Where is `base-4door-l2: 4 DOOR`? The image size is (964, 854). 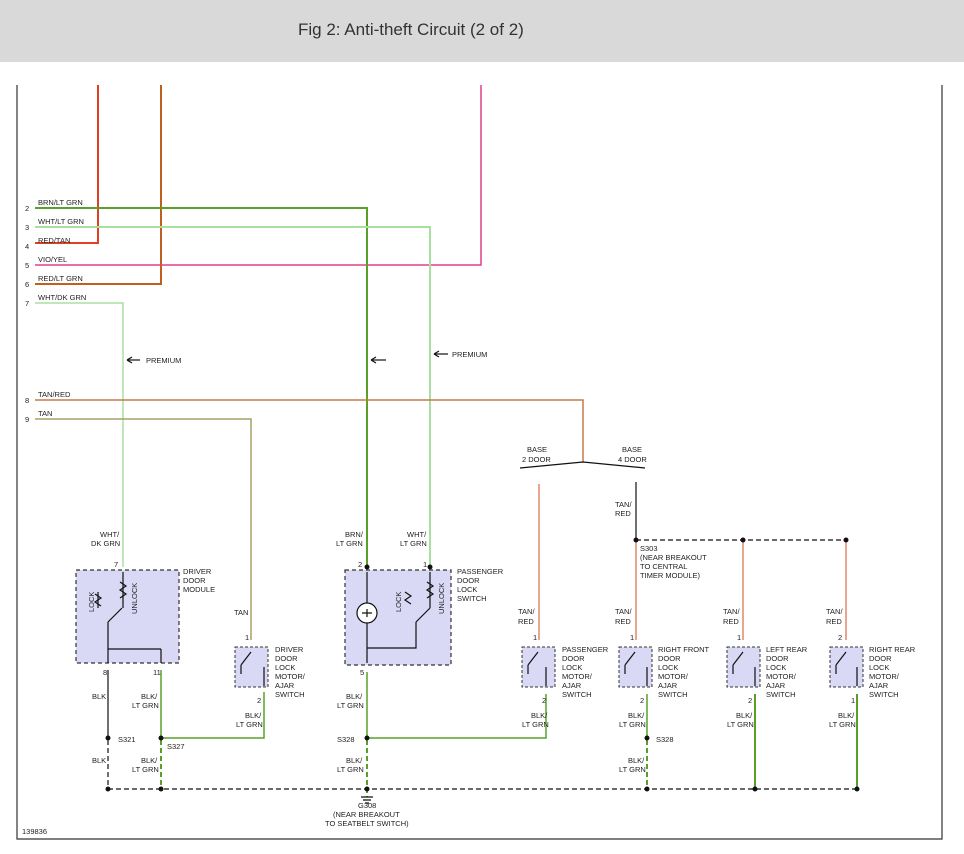 base-4door-l2: 4 DOOR is located at coordinates (632, 459).